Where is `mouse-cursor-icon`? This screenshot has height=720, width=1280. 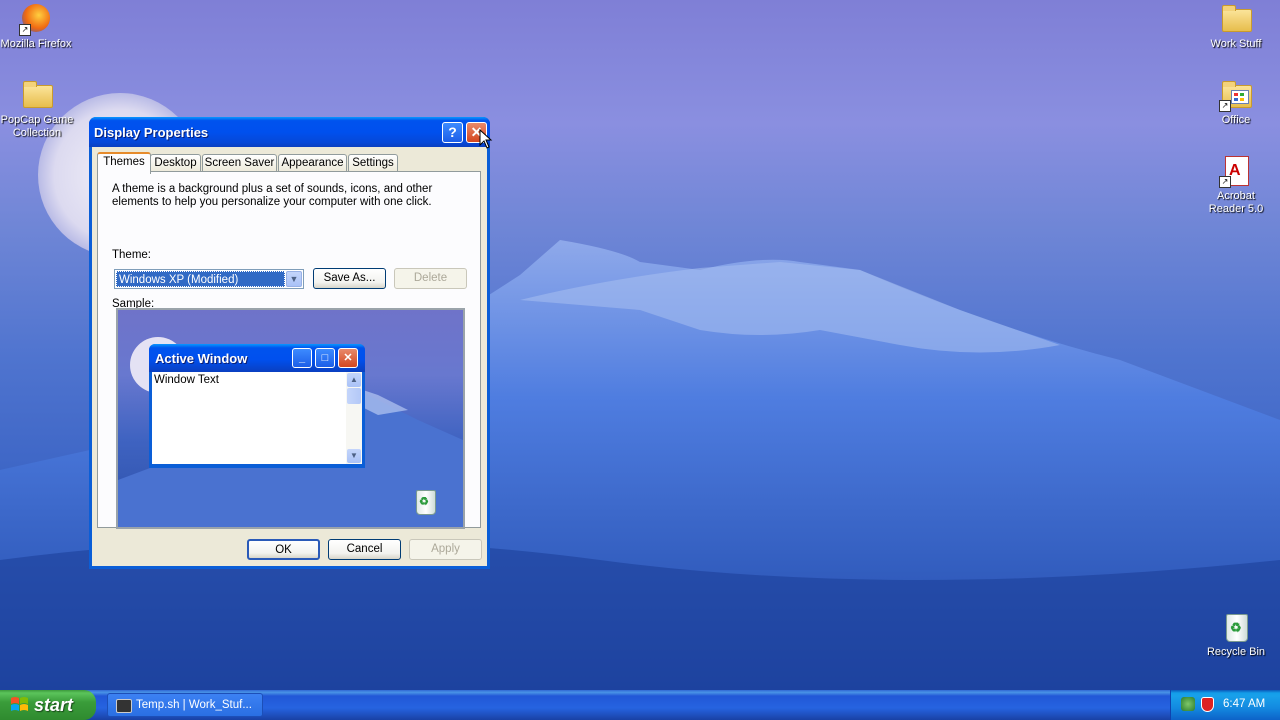 mouse-cursor-icon is located at coordinates (486, 139).